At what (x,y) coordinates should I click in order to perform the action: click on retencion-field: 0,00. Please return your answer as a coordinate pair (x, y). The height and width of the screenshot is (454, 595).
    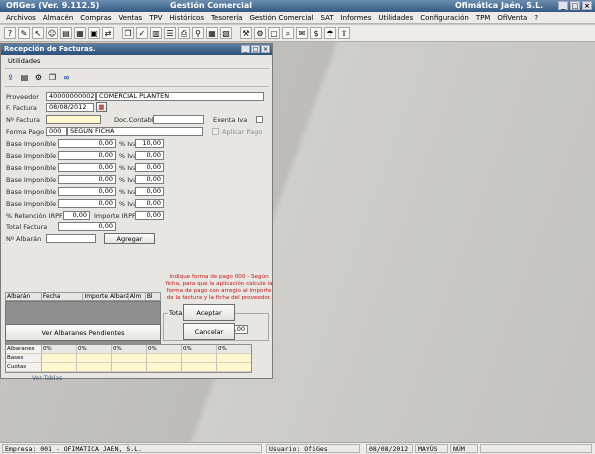
    Looking at the image, I should click on (76, 215).